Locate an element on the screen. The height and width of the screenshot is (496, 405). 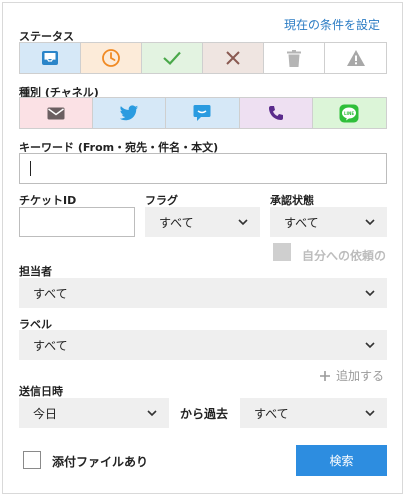
self-request-checkbox is located at coordinates (282, 252).